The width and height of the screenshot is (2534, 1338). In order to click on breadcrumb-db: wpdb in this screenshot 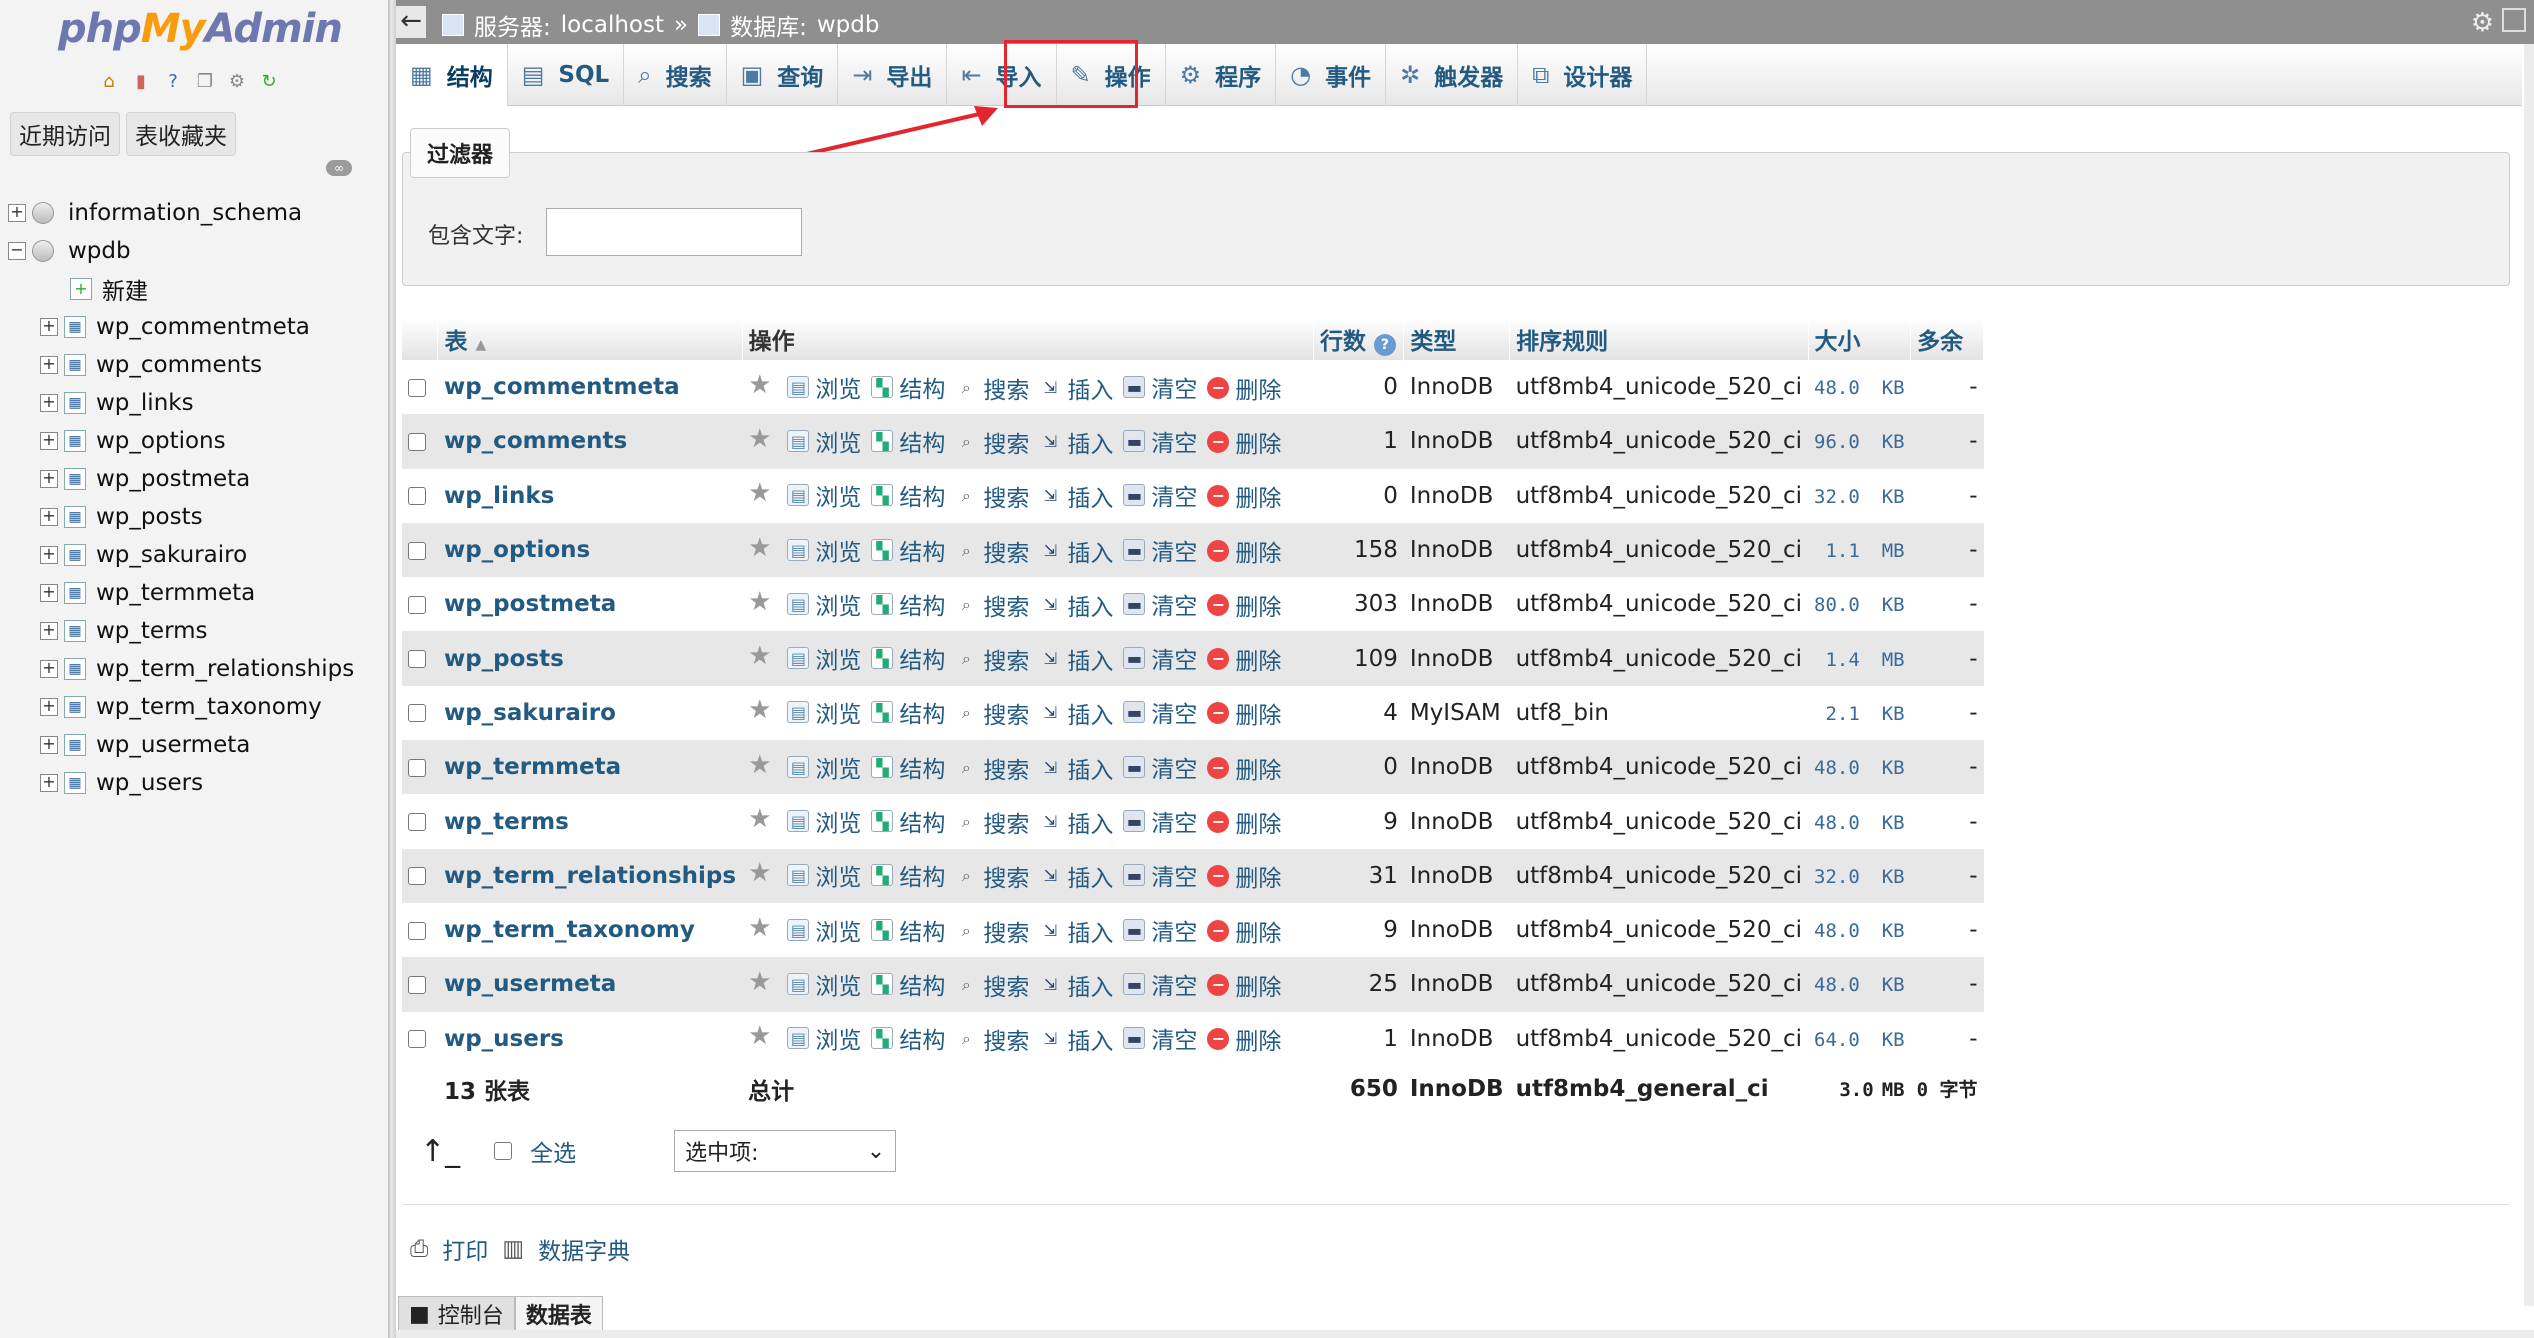, I will do `click(848, 25)`.